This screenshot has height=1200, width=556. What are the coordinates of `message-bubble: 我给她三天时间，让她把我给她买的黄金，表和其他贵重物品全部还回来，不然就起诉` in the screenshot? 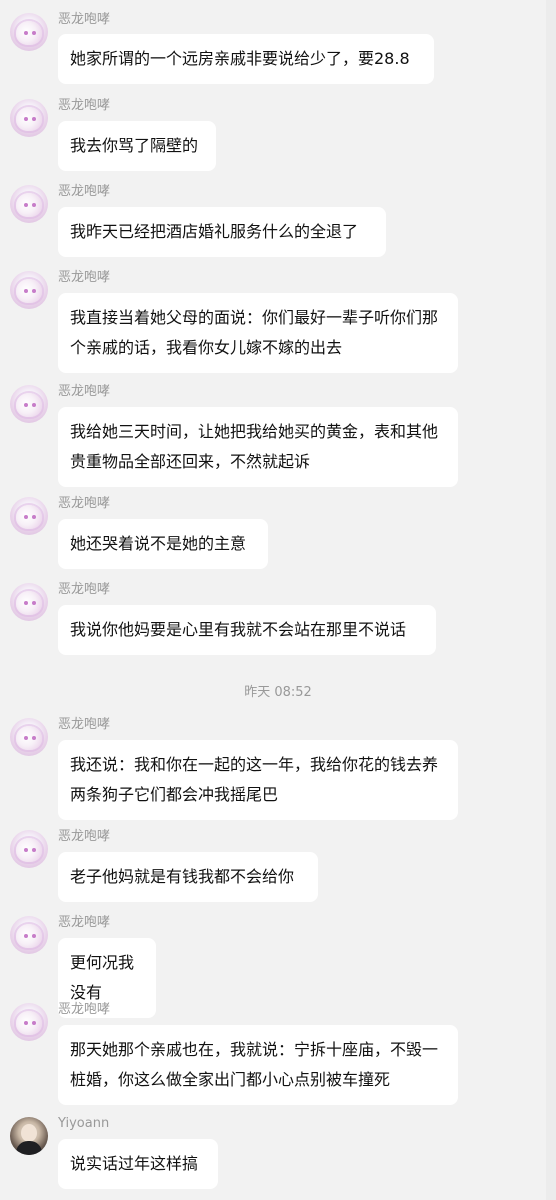 It's located at (258, 447).